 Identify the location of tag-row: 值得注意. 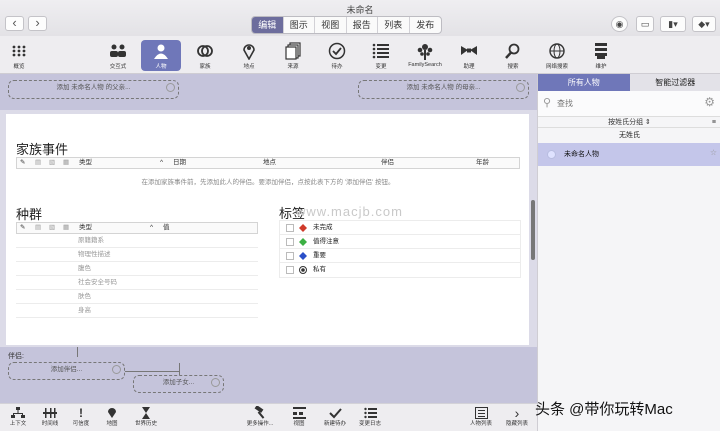
(400, 242).